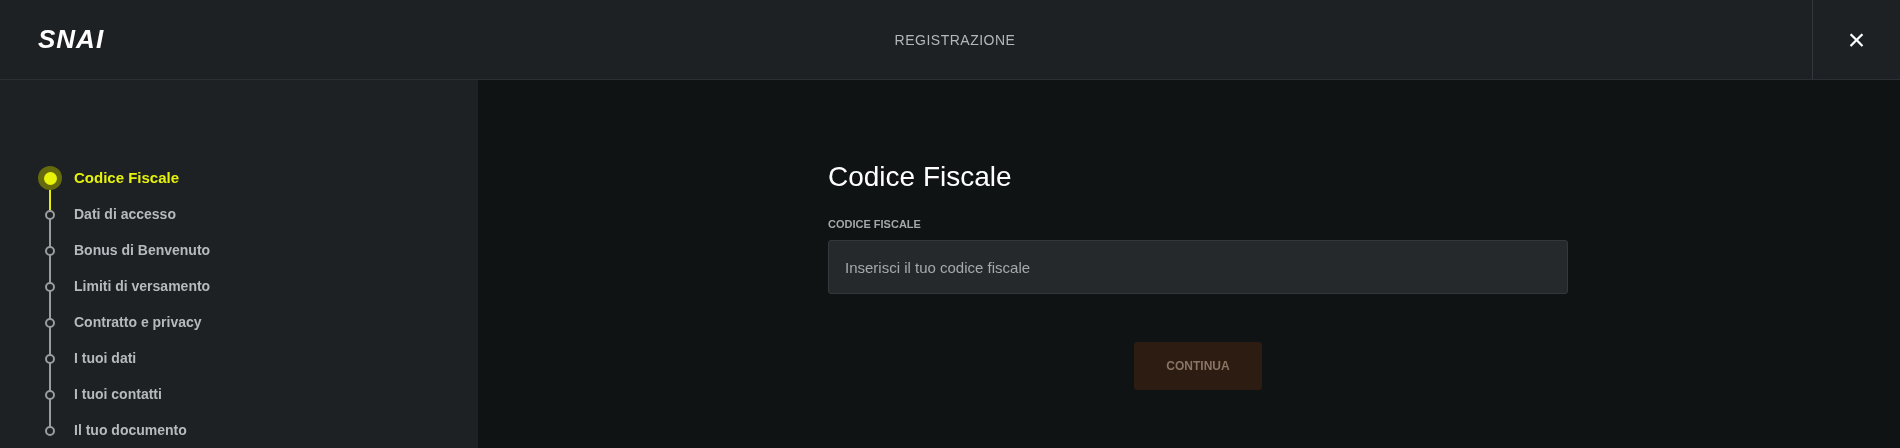  Describe the element at coordinates (142, 286) in the screenshot. I see `step-label: Limiti di versamento` at that location.